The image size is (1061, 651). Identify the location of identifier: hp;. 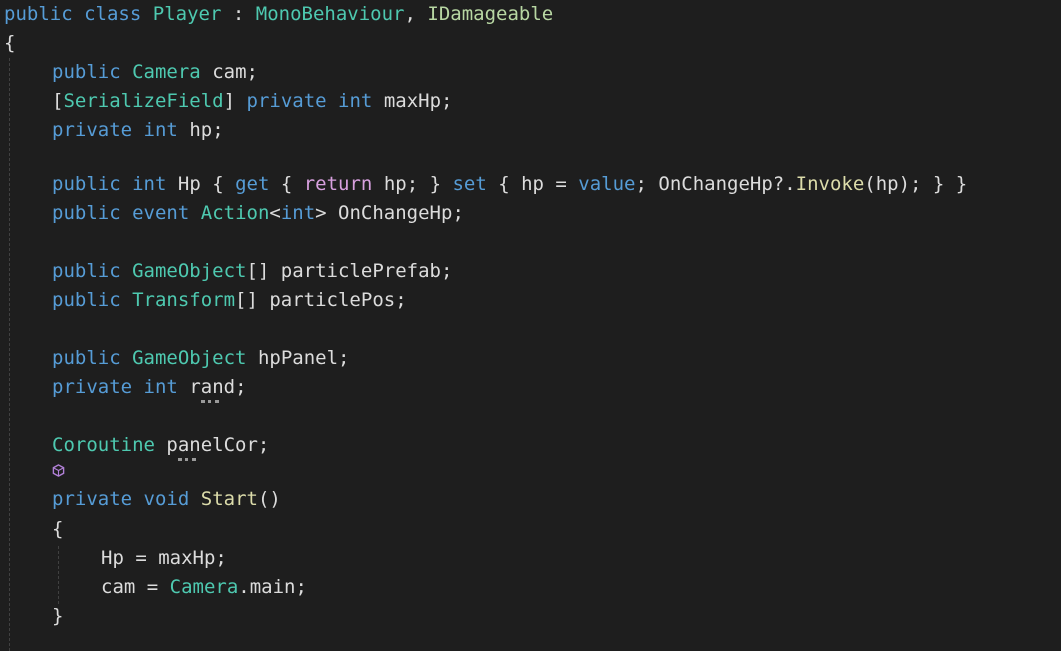
(206, 130).